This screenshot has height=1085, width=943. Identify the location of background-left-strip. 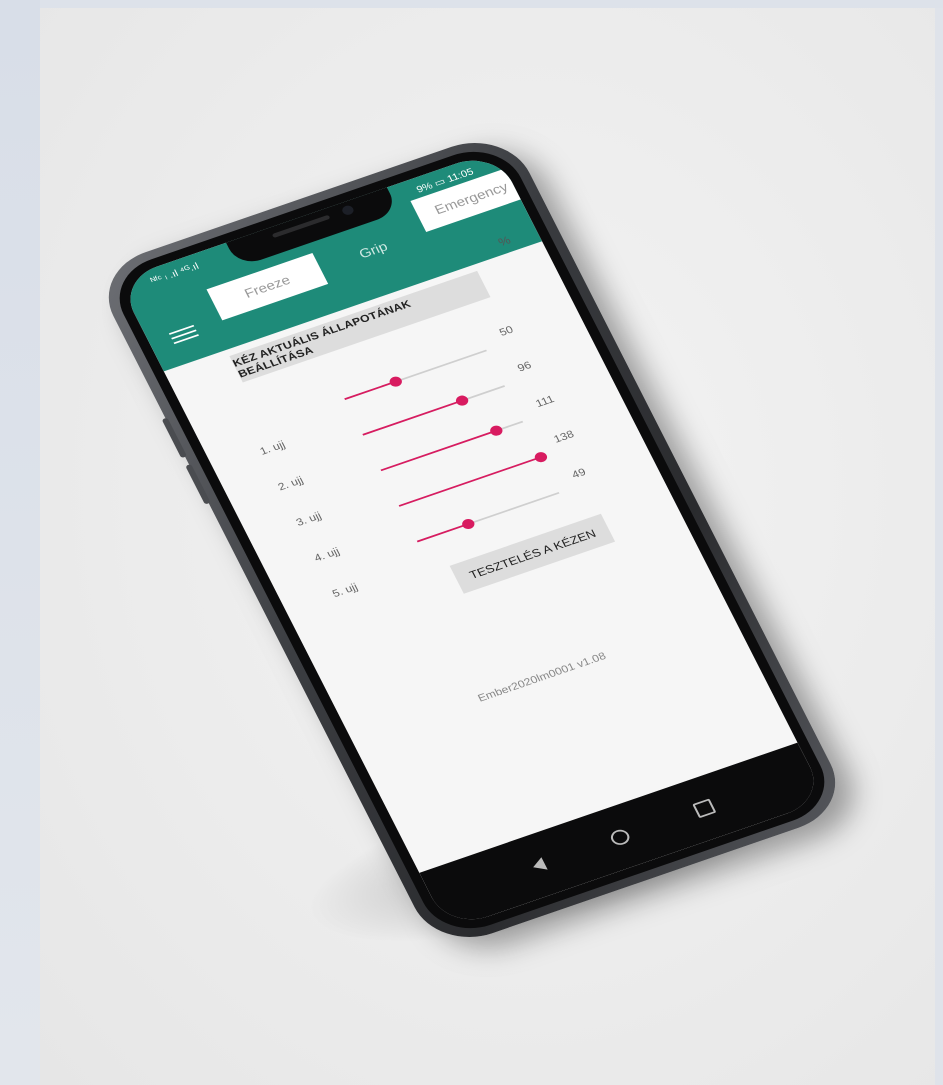
(20, 542).